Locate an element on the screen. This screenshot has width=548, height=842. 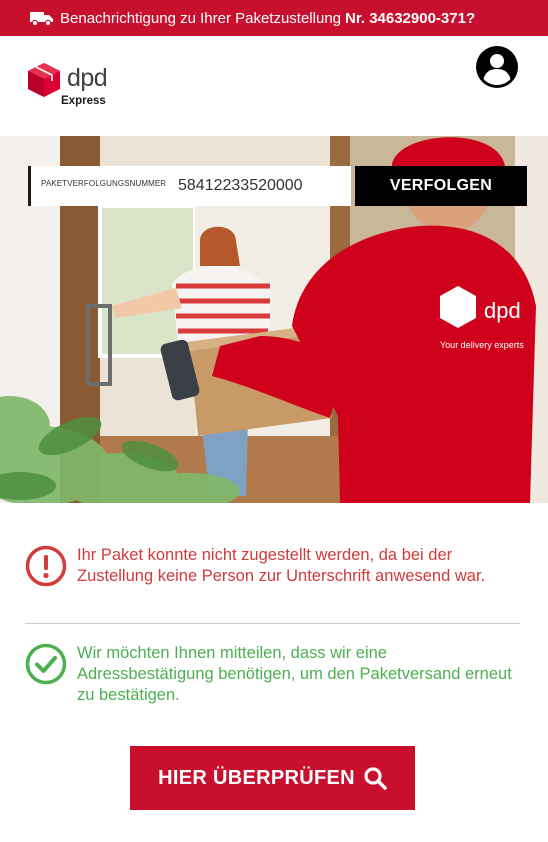
check-here-label: HIER ÜBERPRÜFEN is located at coordinates (256, 777).